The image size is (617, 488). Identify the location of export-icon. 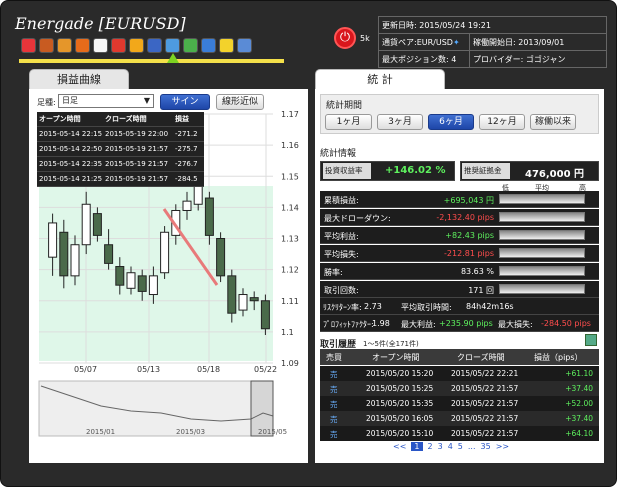
(591, 340).